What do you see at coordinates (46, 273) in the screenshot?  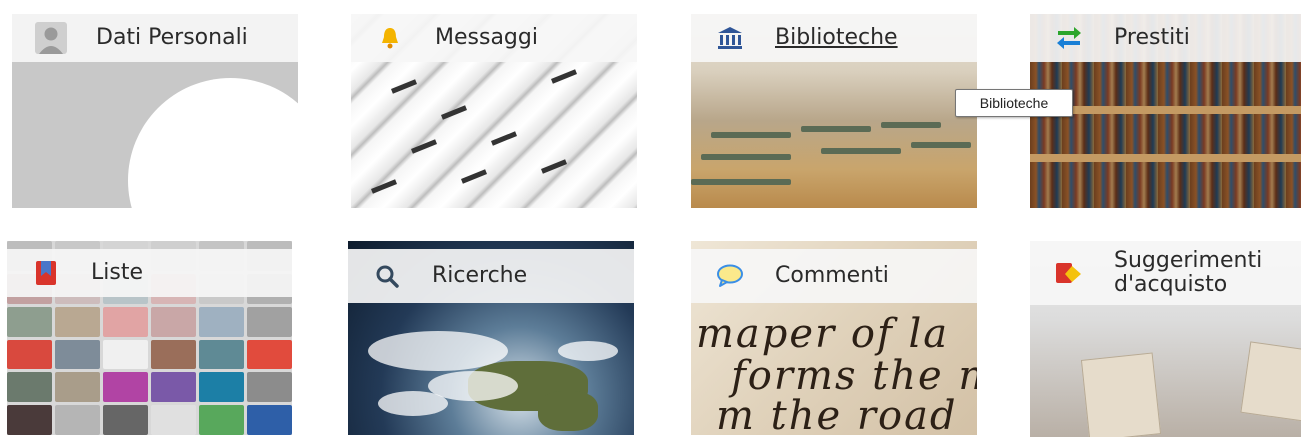 I see `bookmark-book-icon` at bounding box center [46, 273].